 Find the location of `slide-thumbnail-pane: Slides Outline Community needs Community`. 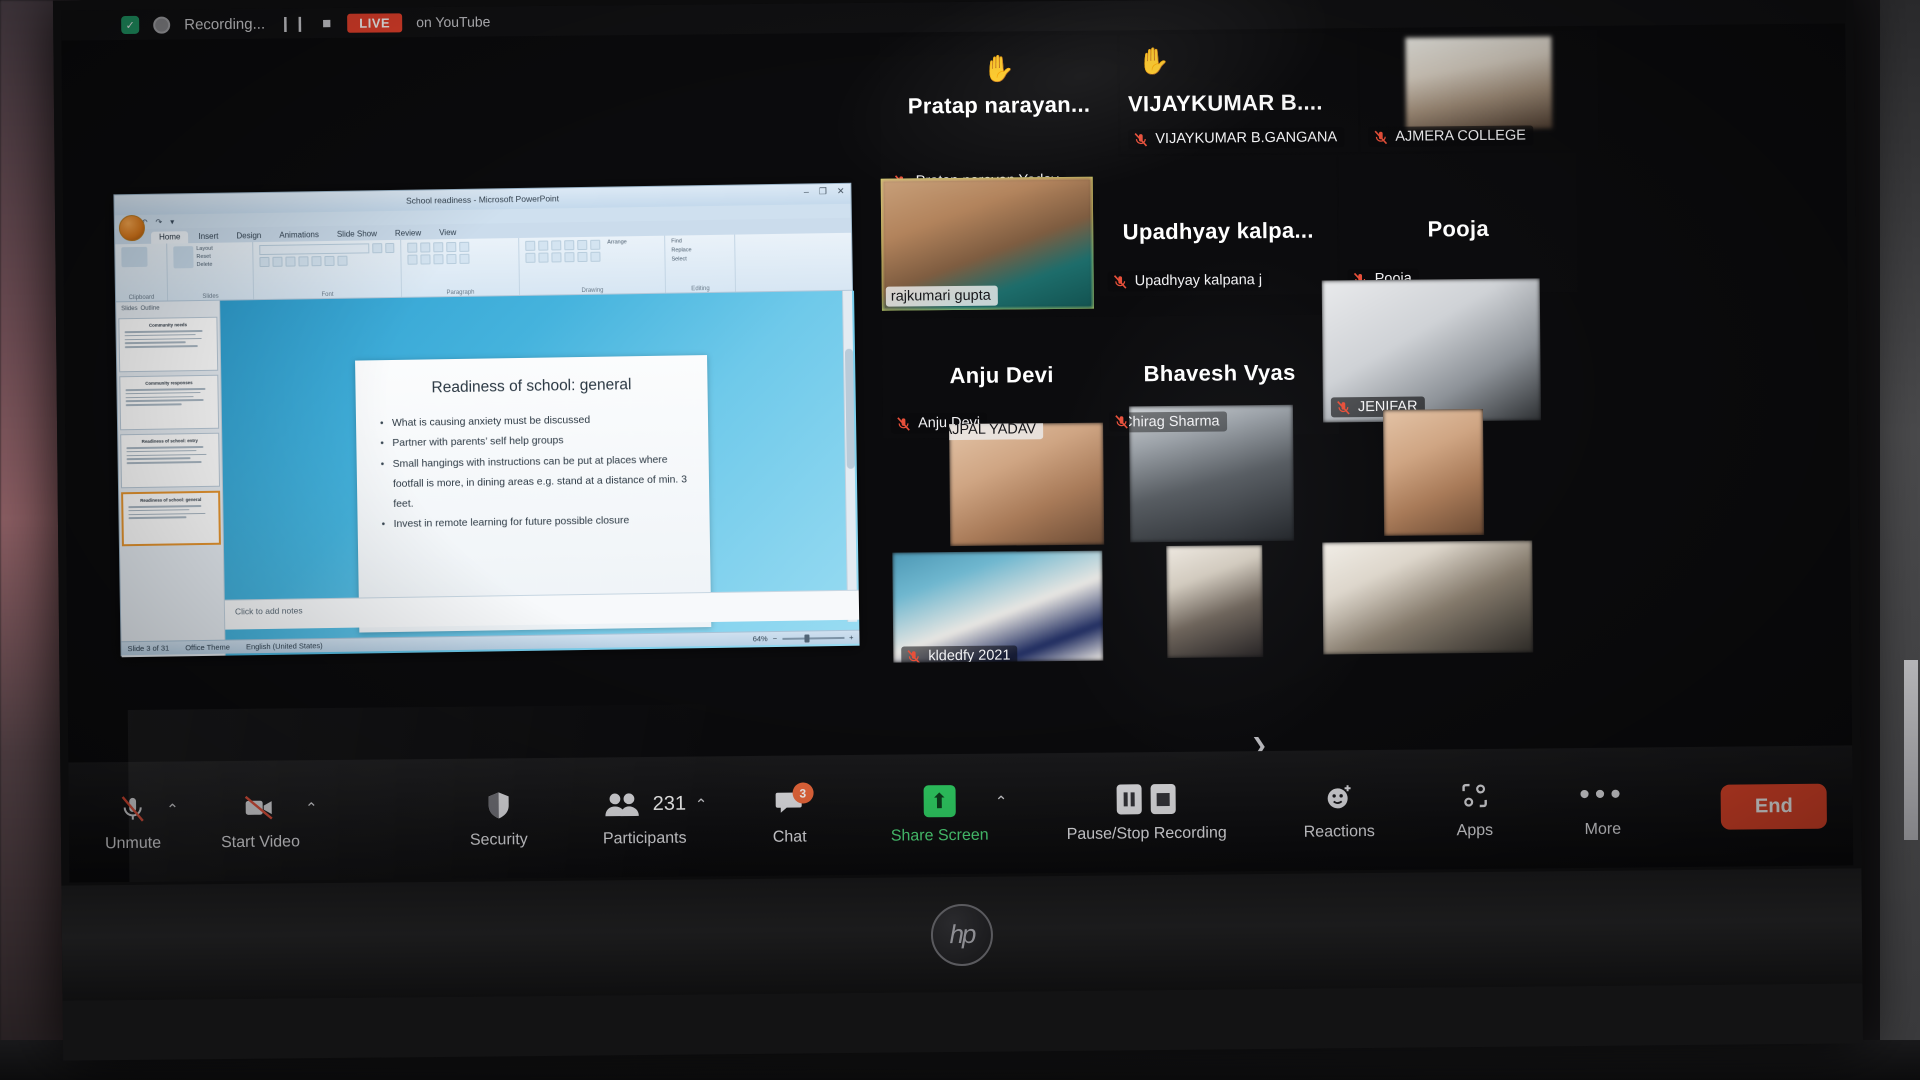

slide-thumbnail-pane: Slides Outline Community needs Community is located at coordinates (171, 479).